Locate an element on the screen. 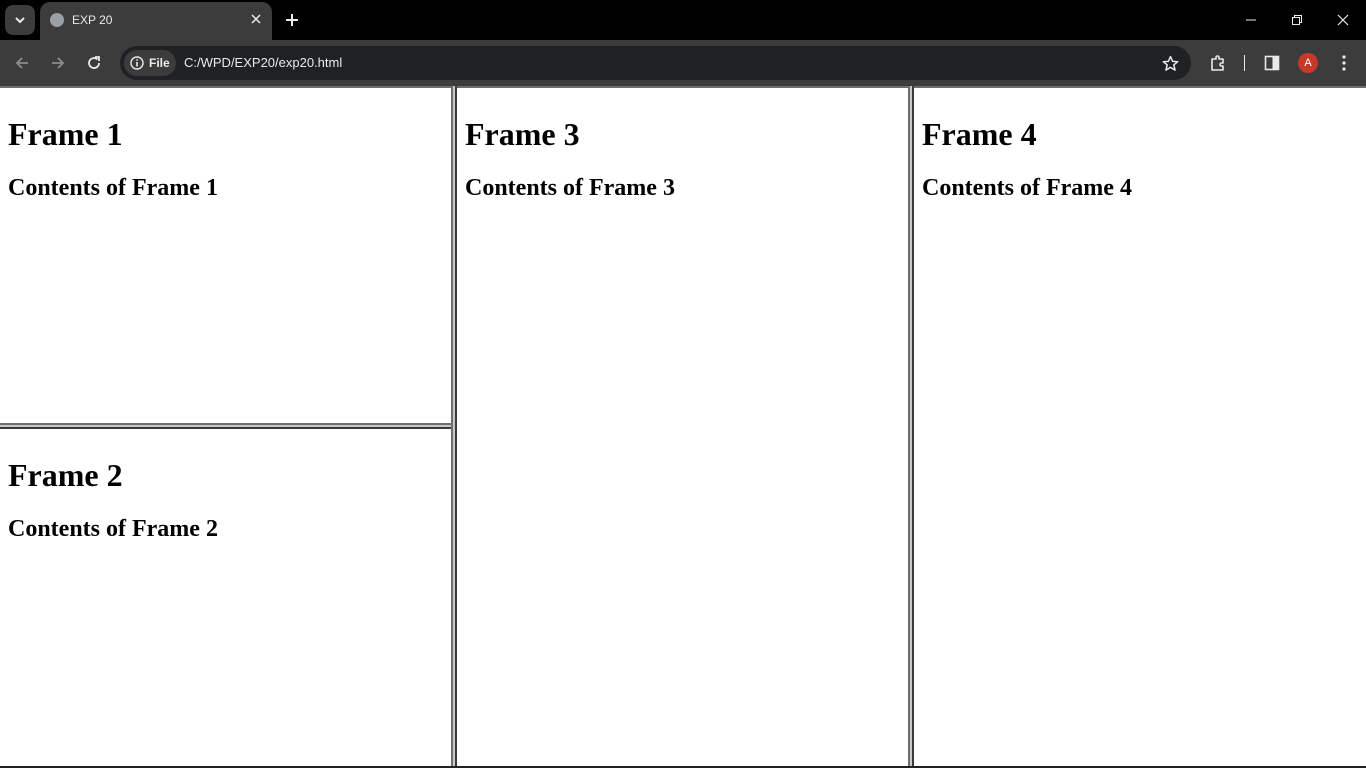 The height and width of the screenshot is (768, 1366). site-chip-label: File is located at coordinates (159, 63).